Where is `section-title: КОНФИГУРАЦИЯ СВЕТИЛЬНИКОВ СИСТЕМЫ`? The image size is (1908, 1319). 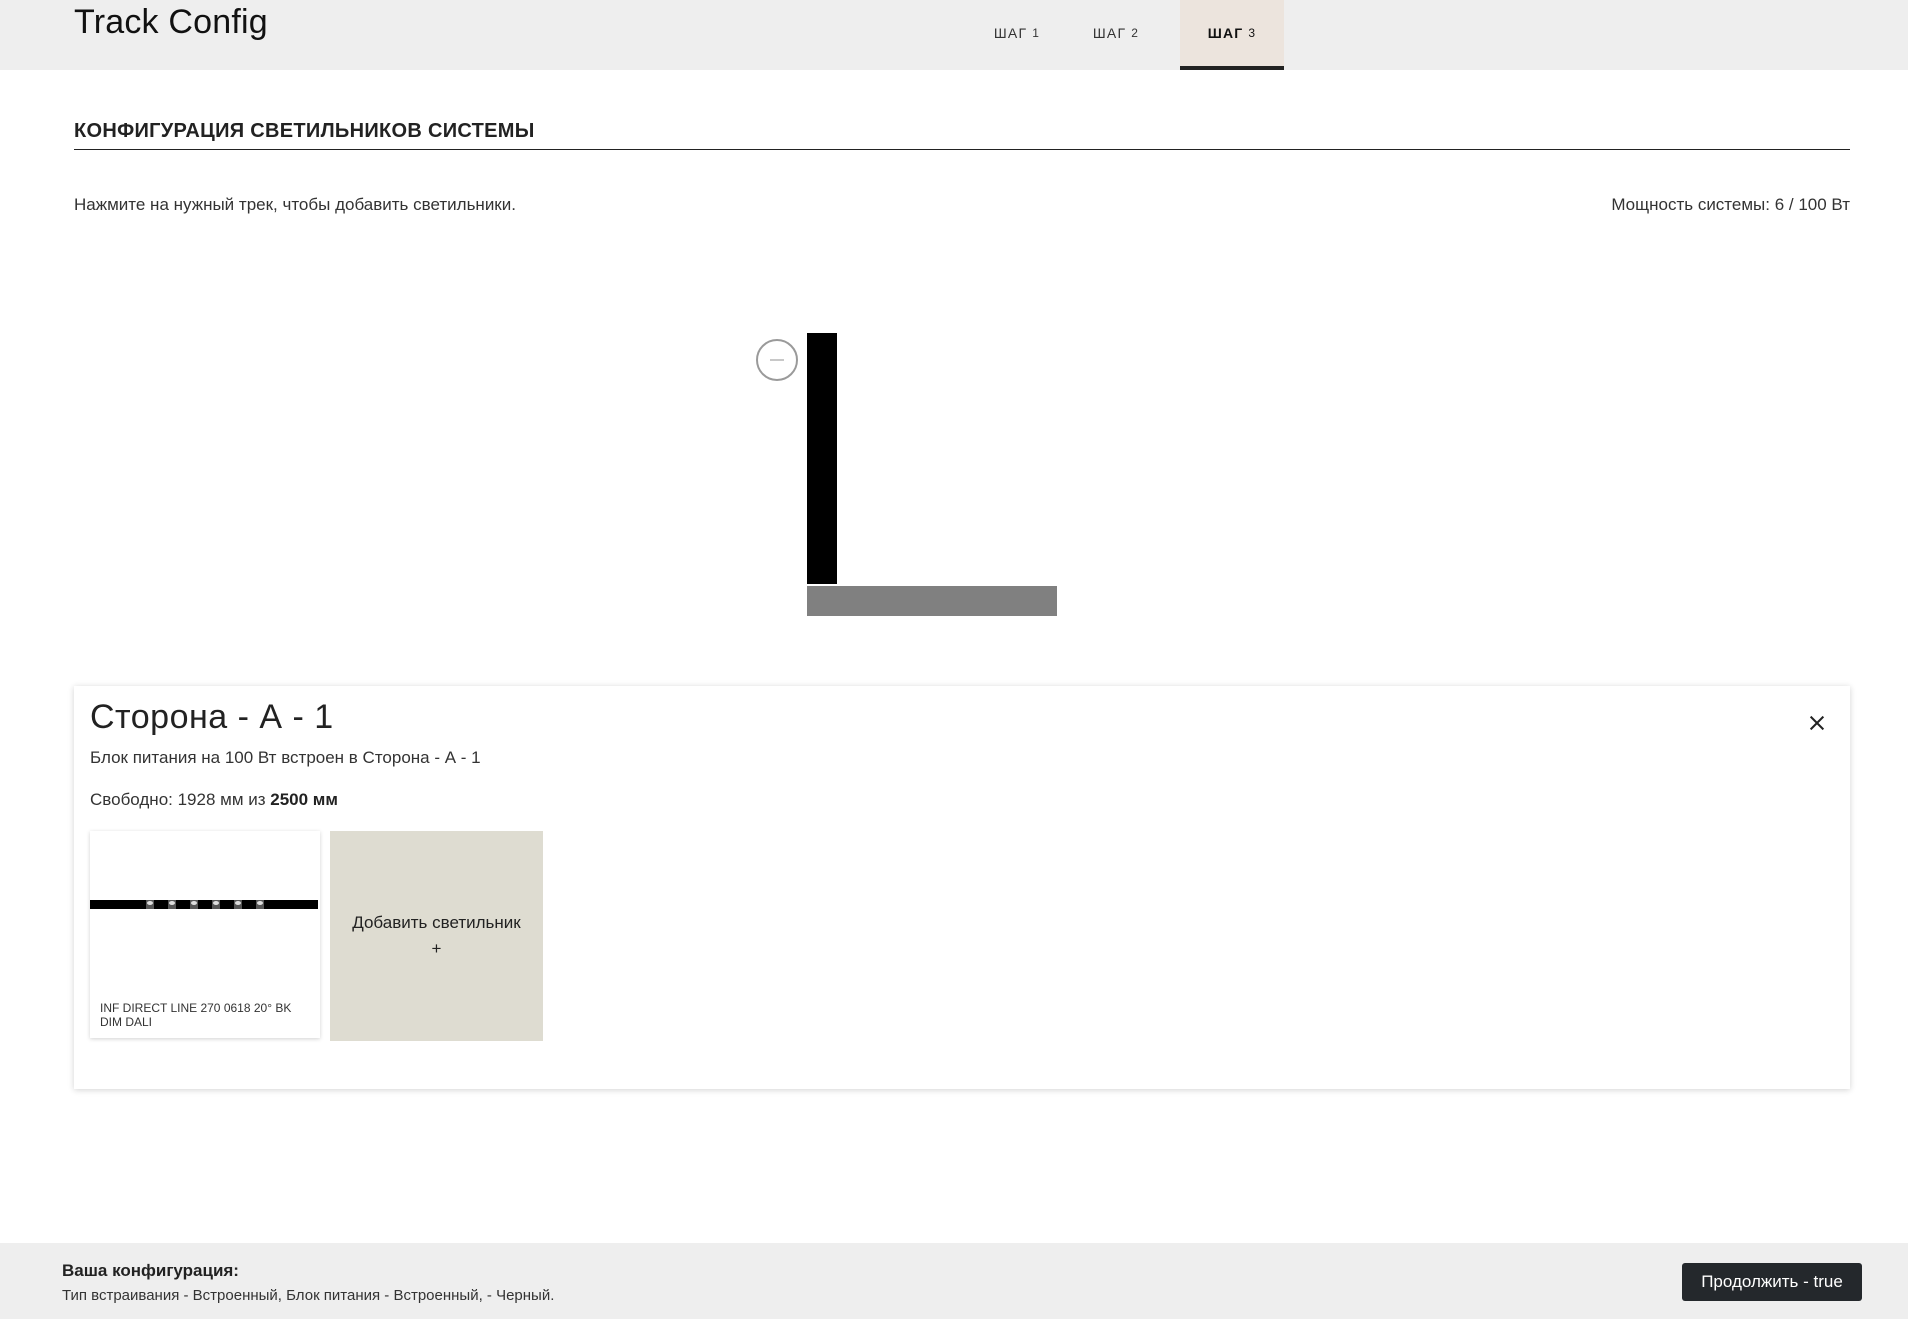 section-title: КОНФИГУРАЦИЯ СВЕТИЛЬНИКОВ СИСТЕМЫ is located at coordinates (304, 131).